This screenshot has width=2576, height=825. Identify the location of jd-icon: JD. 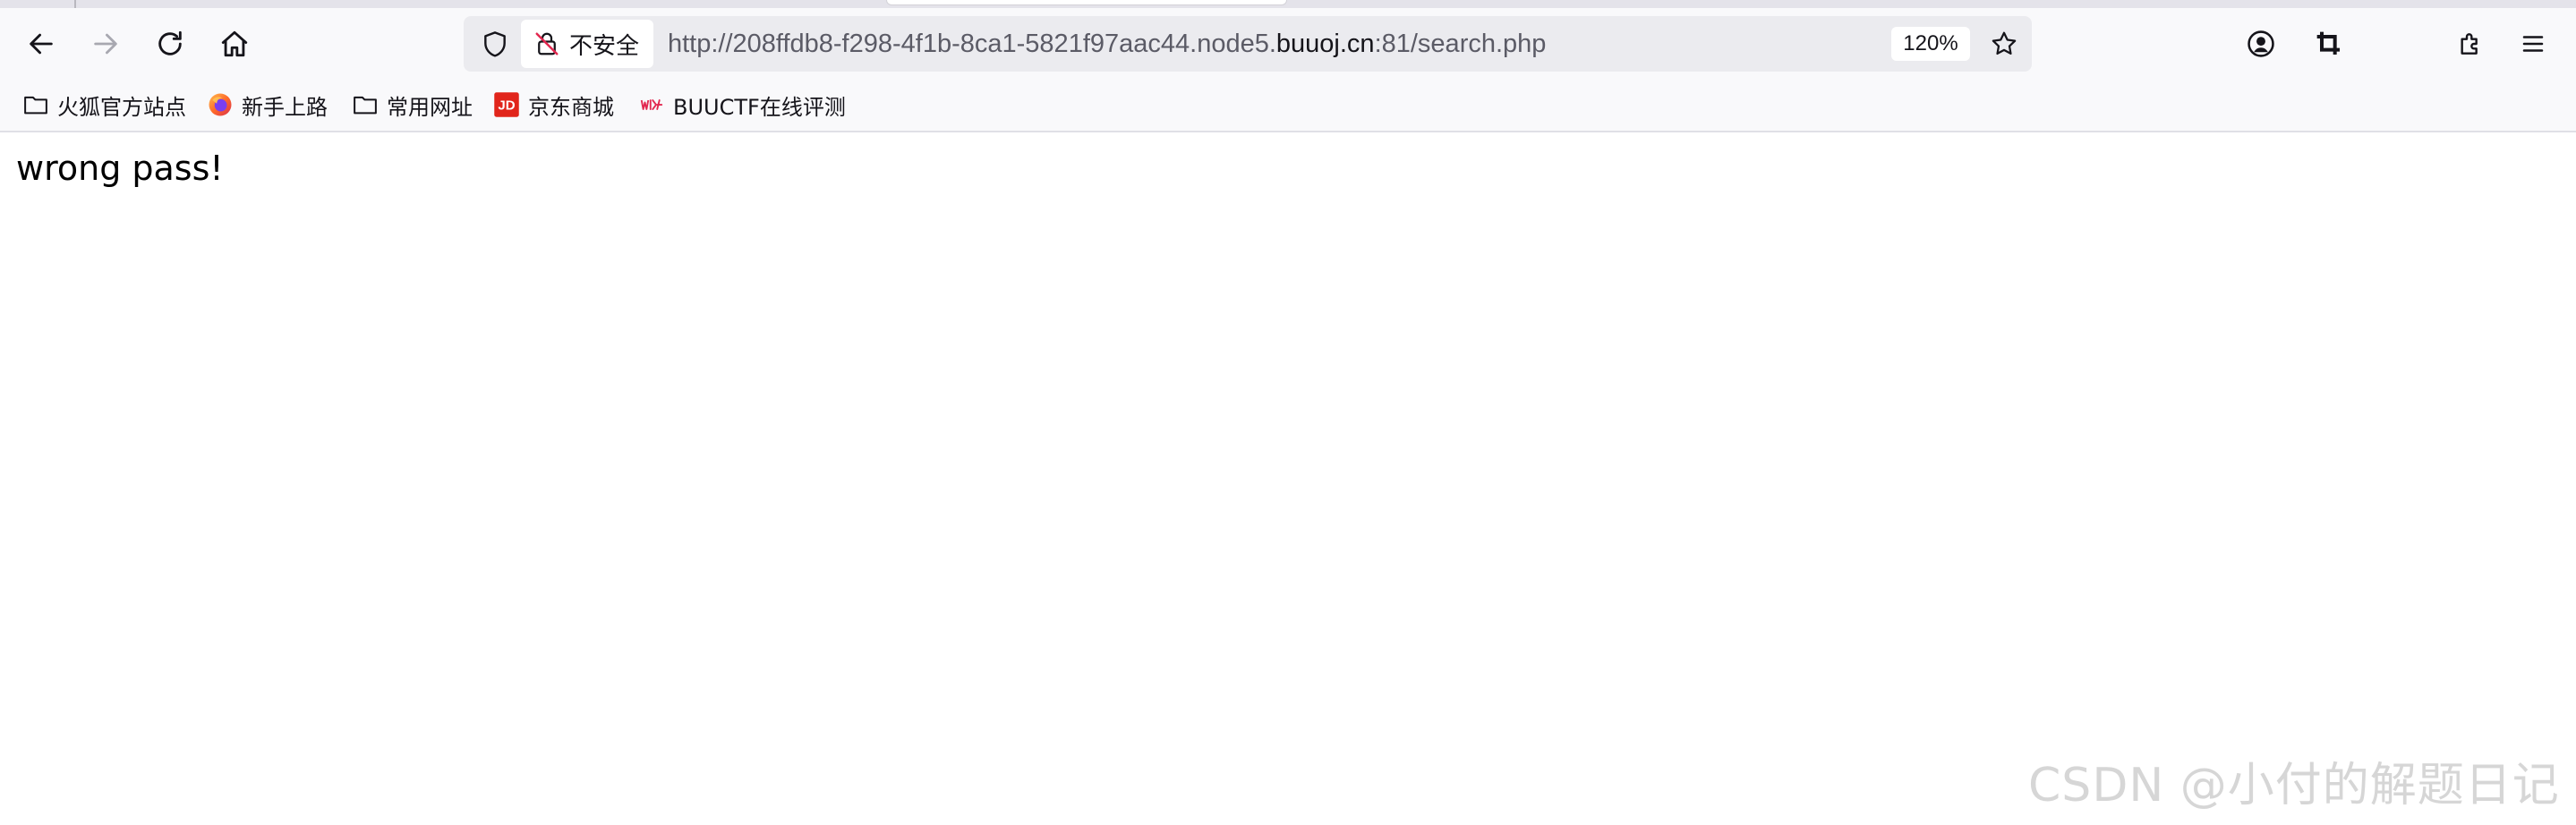
(506, 104).